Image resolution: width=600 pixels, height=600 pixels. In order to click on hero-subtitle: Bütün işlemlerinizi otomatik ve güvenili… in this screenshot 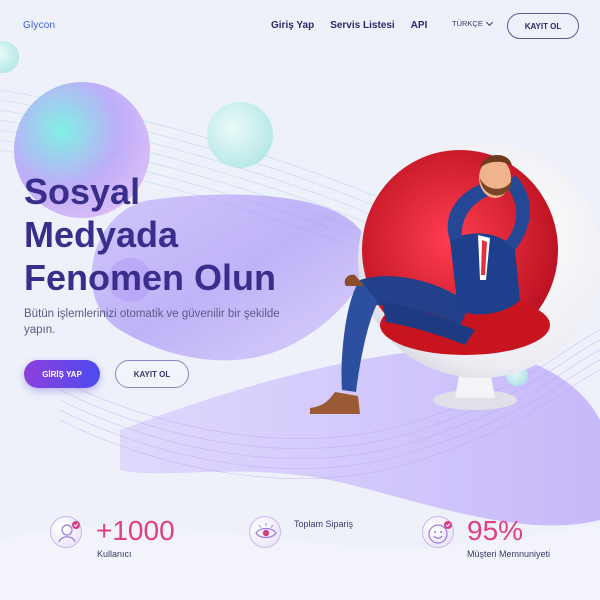, I will do `click(152, 322)`.